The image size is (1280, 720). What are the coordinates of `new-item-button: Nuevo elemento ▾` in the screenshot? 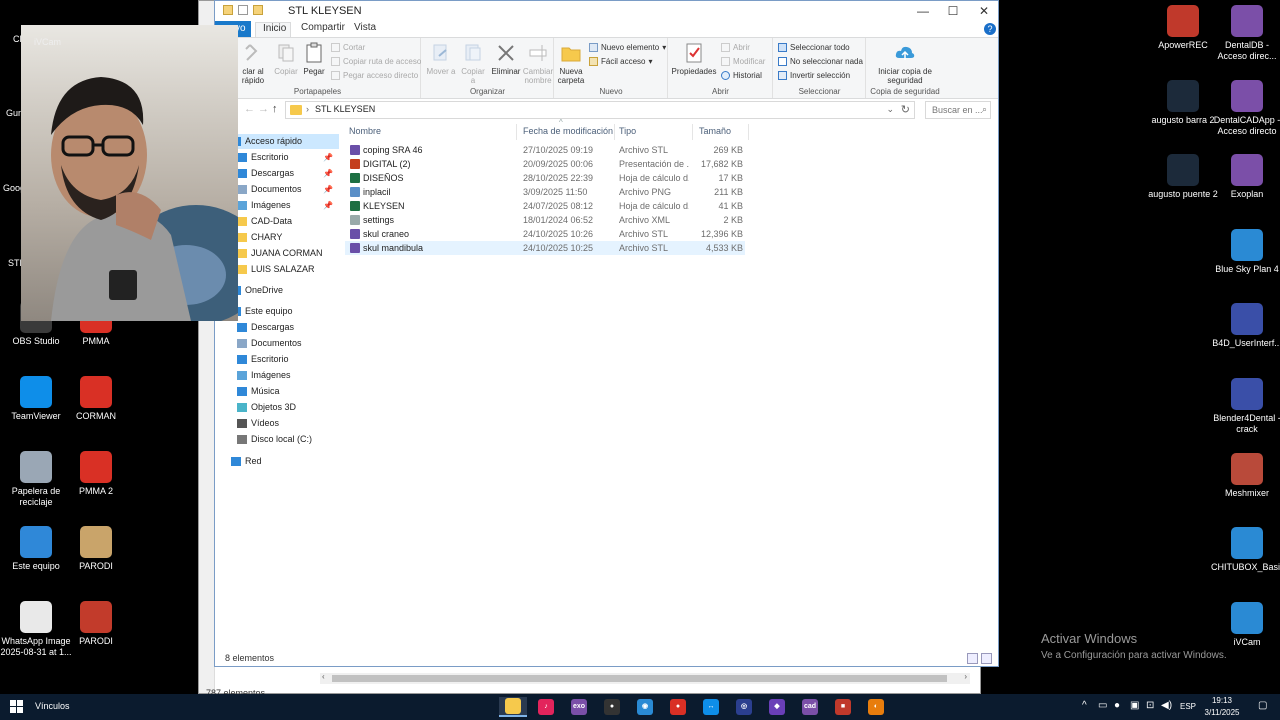 It's located at (627, 47).